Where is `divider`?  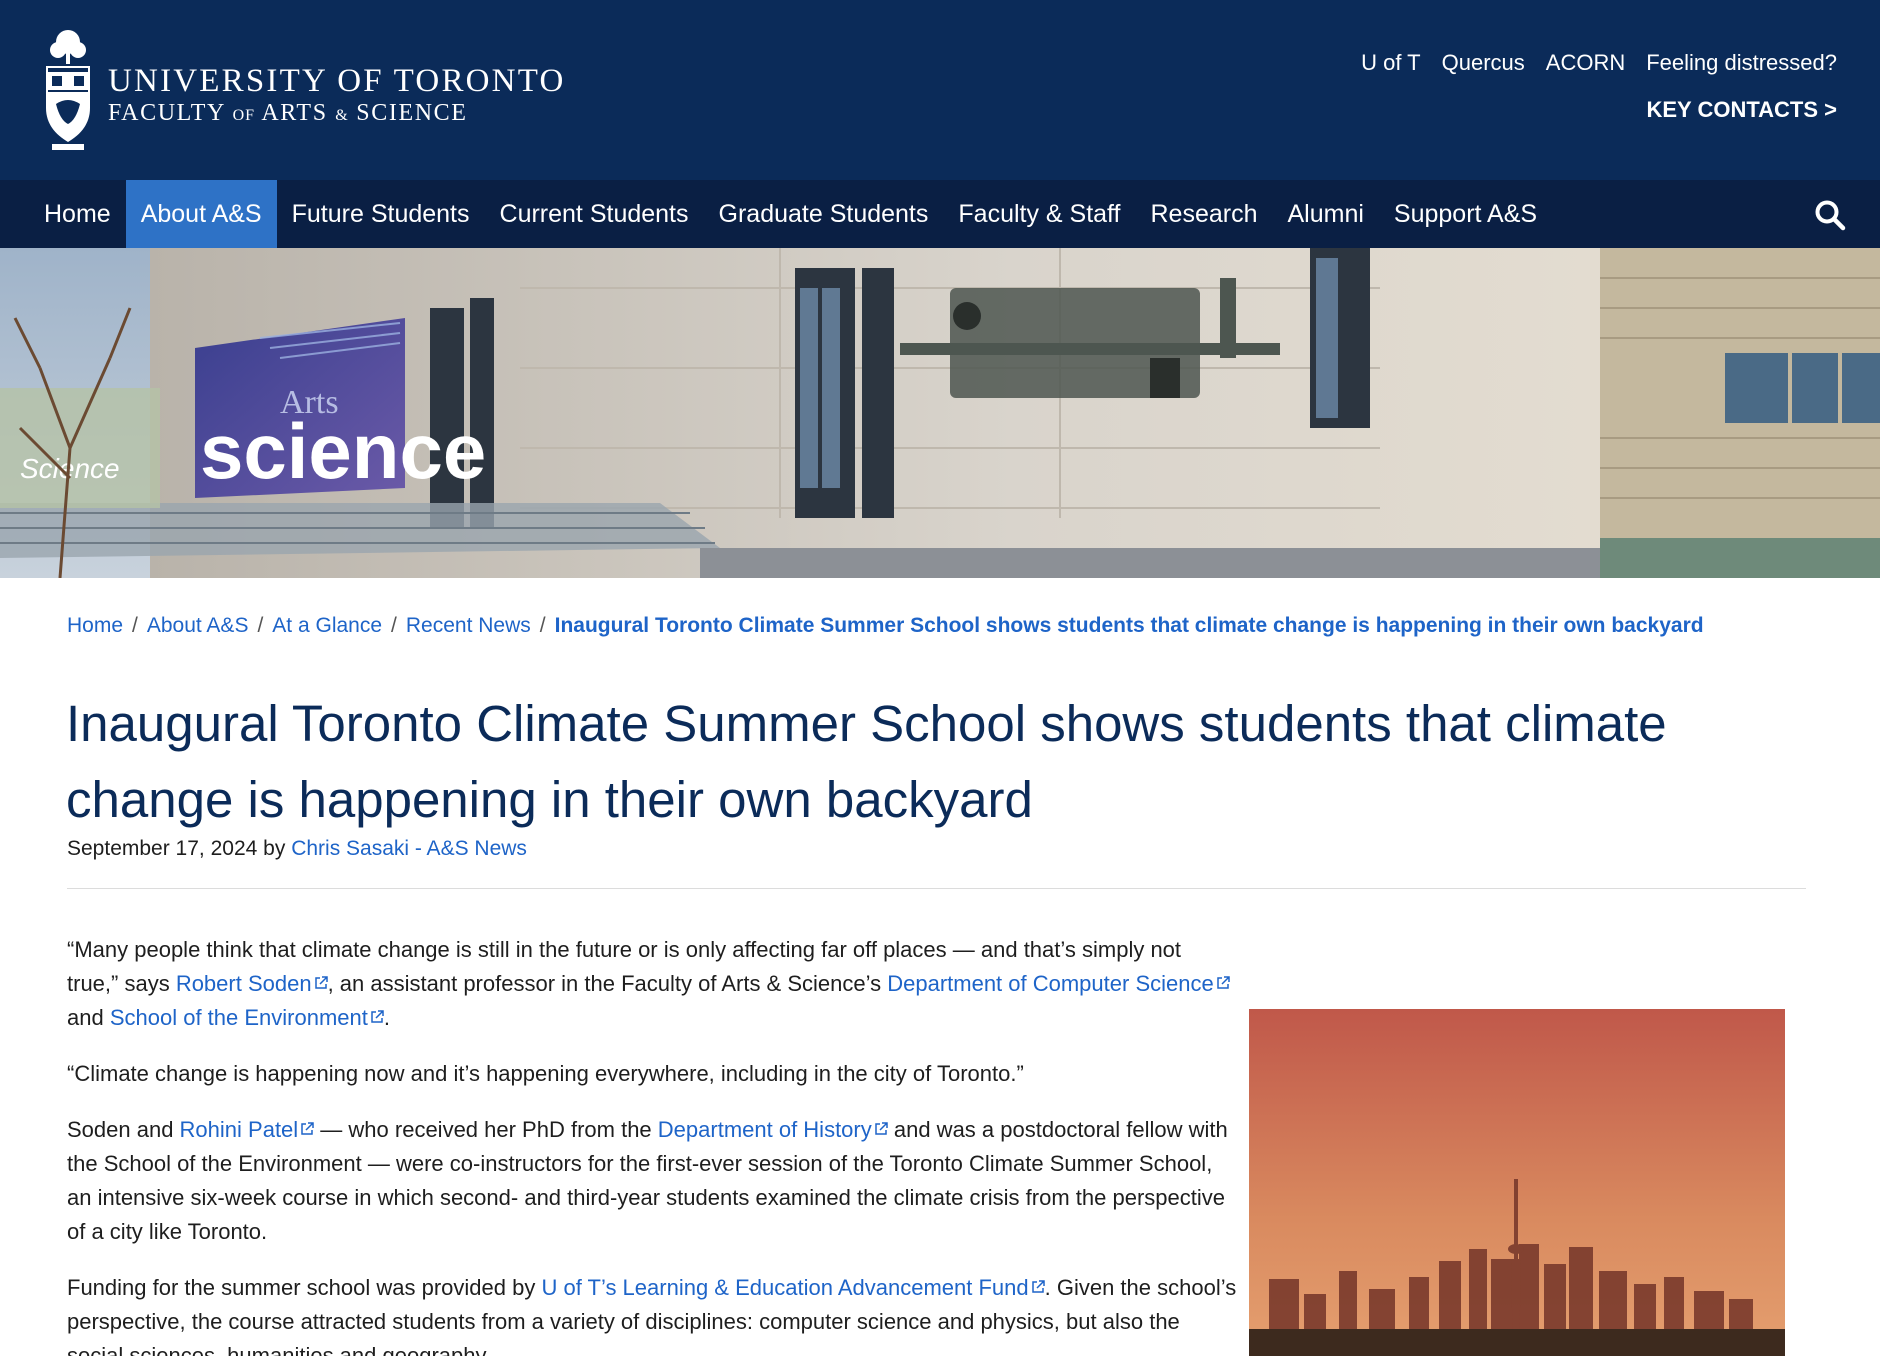 divider is located at coordinates (936, 888).